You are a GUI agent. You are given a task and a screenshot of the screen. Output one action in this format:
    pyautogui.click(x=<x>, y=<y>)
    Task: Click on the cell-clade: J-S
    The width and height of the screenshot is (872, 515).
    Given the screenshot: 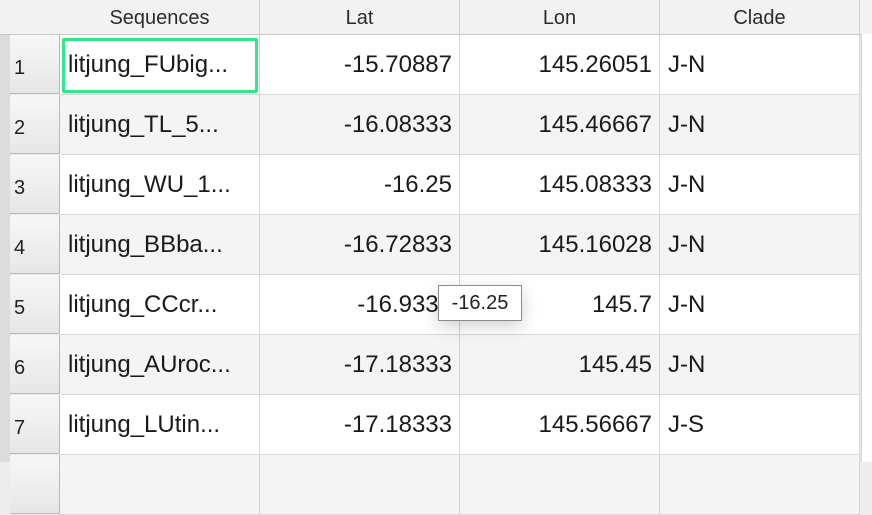 What is the action you would take?
    pyautogui.click(x=760, y=425)
    